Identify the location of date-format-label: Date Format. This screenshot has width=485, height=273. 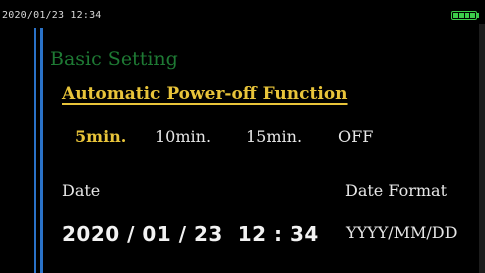
(396, 190).